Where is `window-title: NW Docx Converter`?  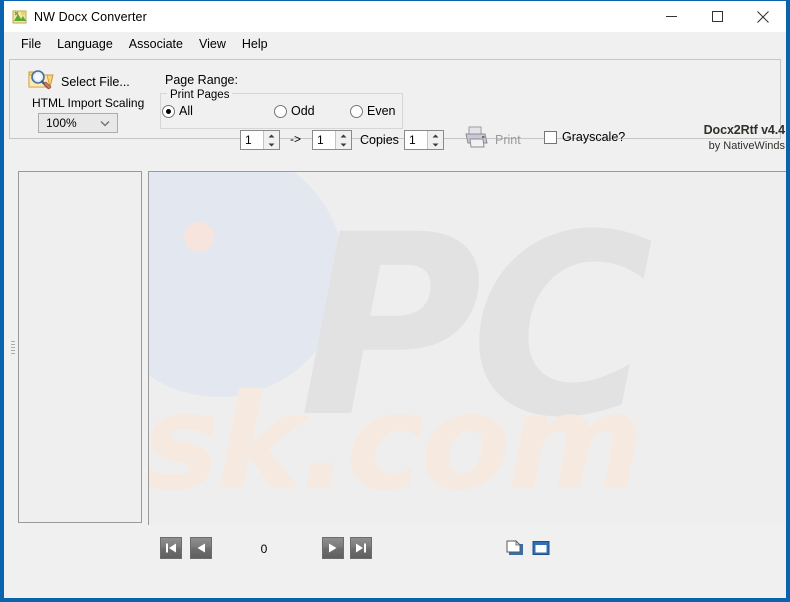
window-title: NW Docx Converter is located at coordinates (90, 16).